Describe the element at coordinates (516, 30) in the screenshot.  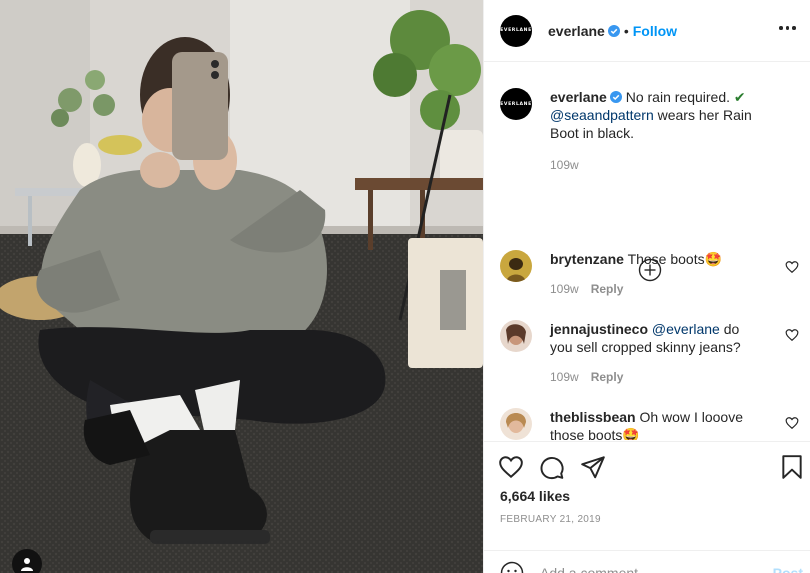
I see `author-avatar: EVERLANE` at that location.